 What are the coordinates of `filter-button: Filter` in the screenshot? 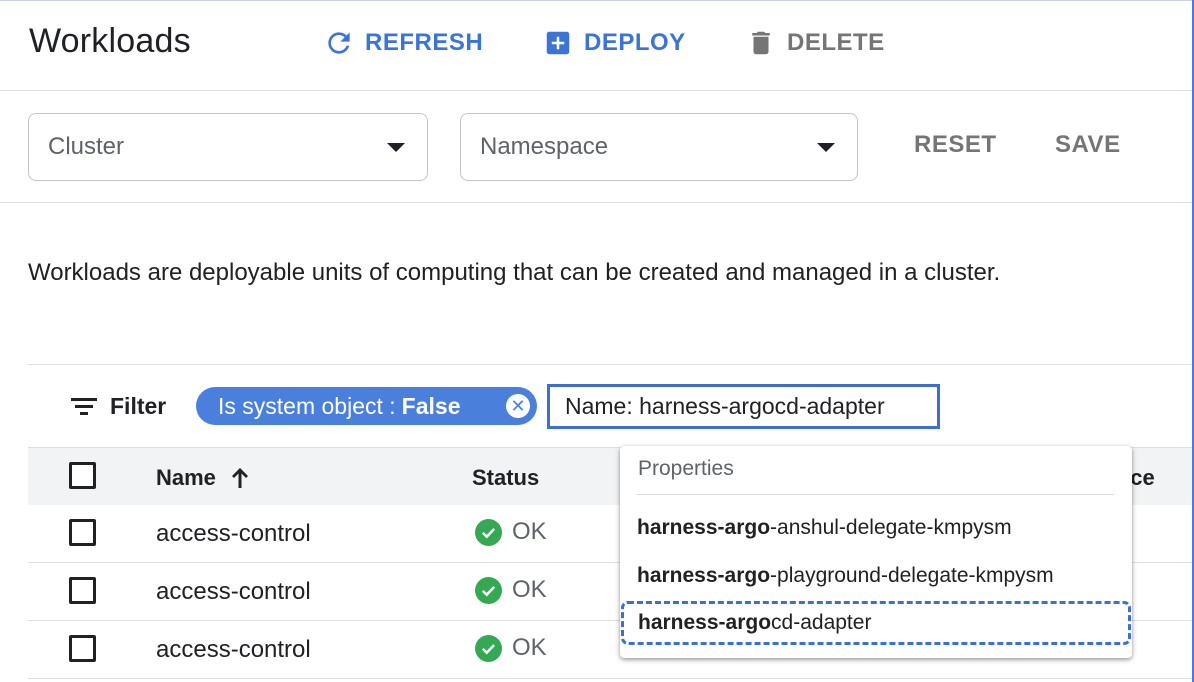 It's located at (118, 406).